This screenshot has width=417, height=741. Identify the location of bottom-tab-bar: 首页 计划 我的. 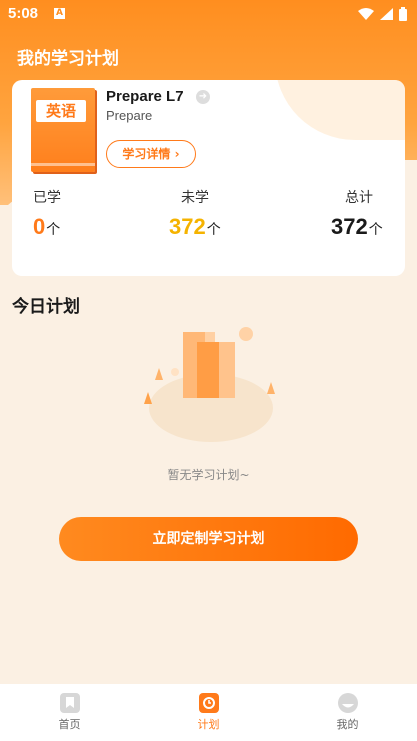
(208, 712).